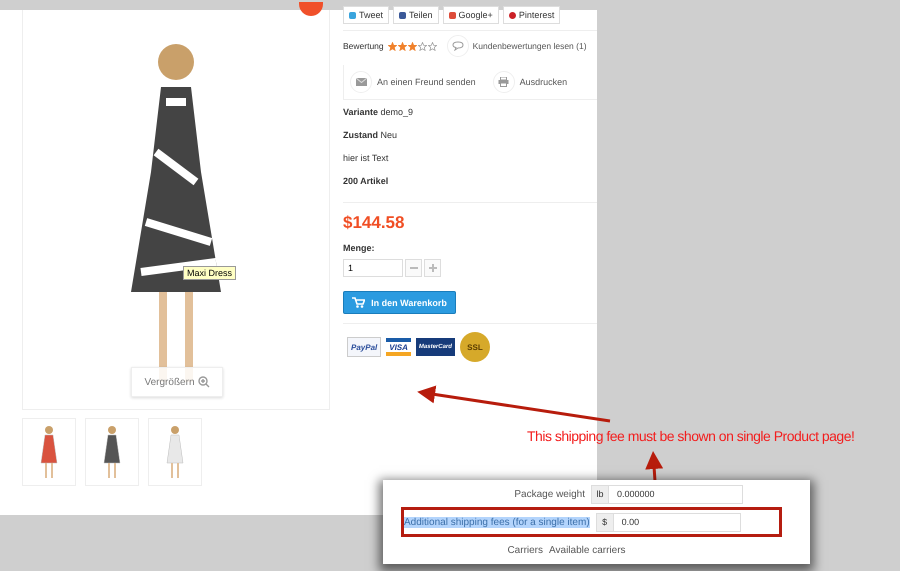 The image size is (900, 571). I want to click on stock-text: 200 Artikel, so click(366, 181).